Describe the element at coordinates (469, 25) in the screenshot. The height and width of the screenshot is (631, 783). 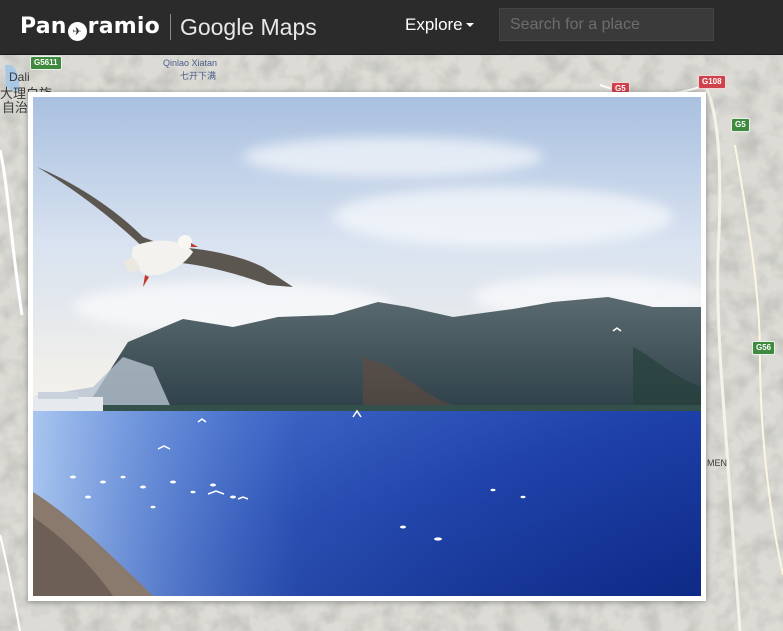
I see `caret-down-icon` at that location.